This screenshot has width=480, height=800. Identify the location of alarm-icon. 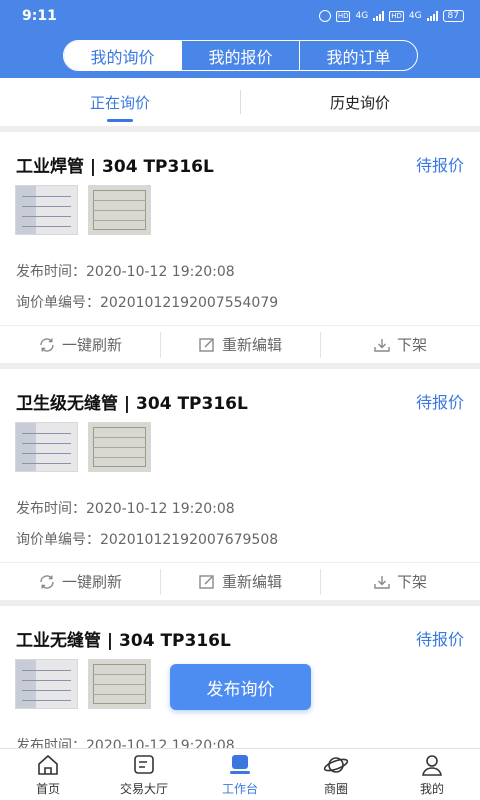
(324, 16).